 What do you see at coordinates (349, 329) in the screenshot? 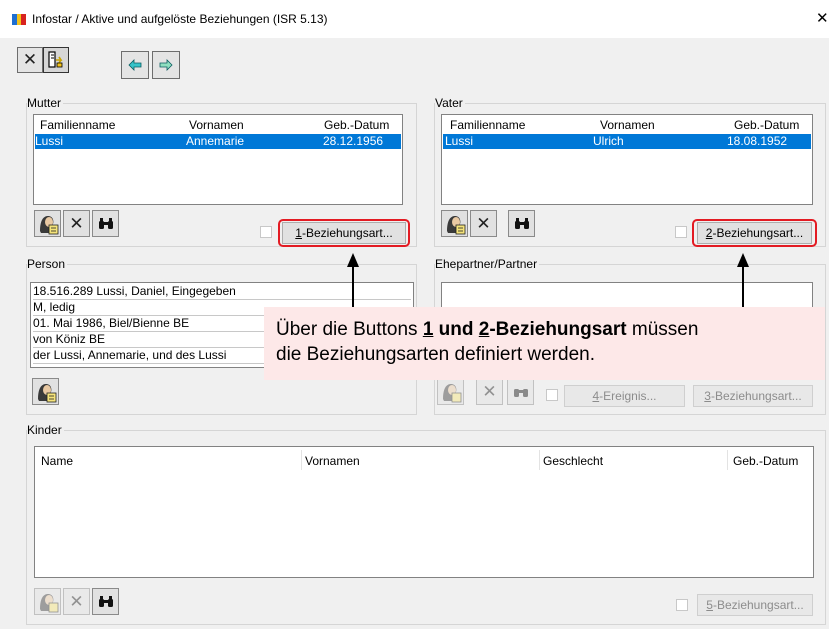
I see `callout-line1-prefix: Über die Buttons` at bounding box center [349, 329].